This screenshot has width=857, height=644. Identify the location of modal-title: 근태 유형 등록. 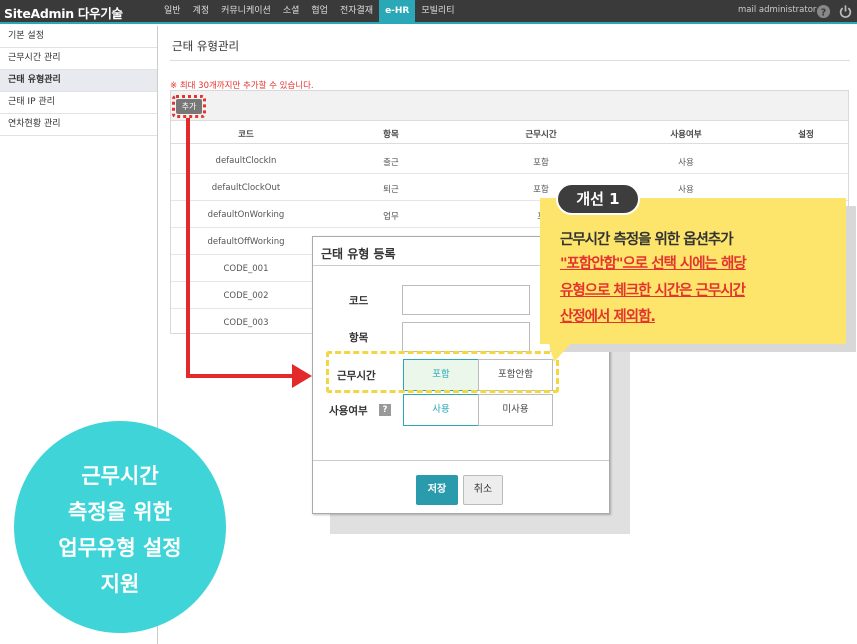
(358, 254).